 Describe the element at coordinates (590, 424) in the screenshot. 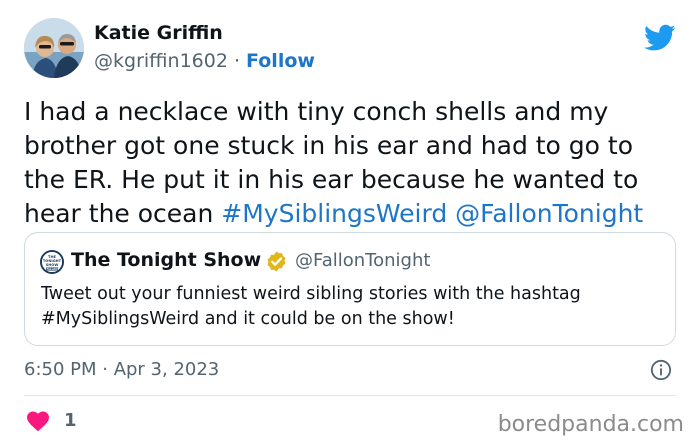

I see `watermark: boredpanda.com` at that location.